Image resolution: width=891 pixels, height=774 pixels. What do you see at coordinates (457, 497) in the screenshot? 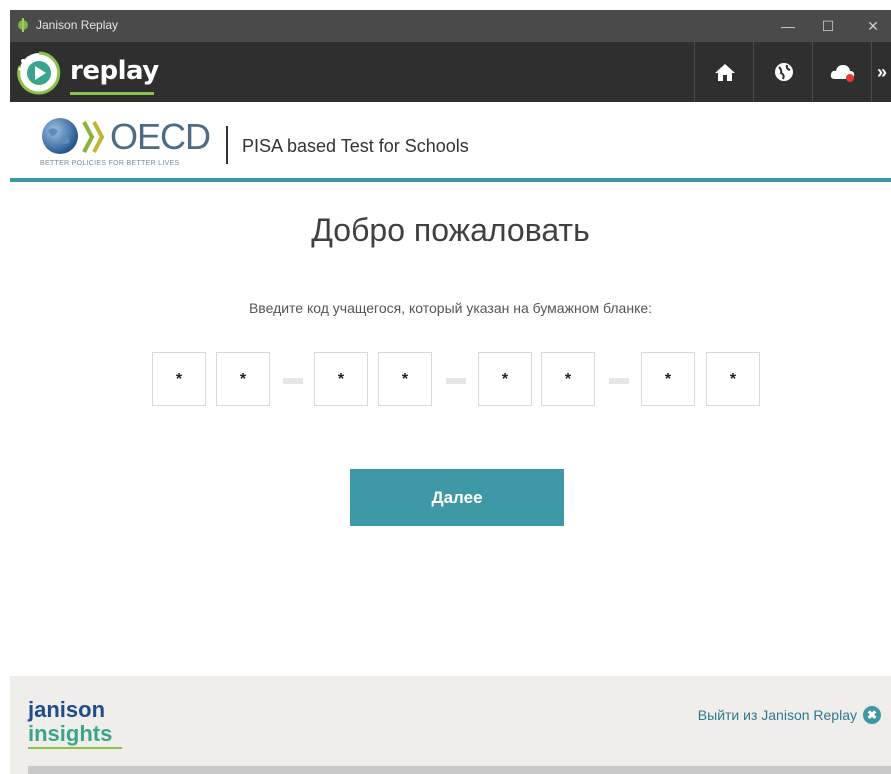
I see `next-button: Далее` at bounding box center [457, 497].